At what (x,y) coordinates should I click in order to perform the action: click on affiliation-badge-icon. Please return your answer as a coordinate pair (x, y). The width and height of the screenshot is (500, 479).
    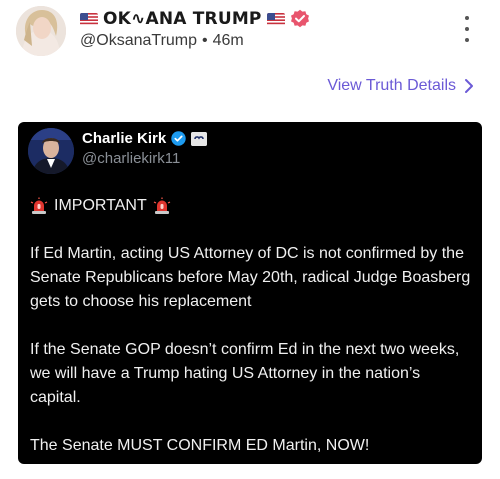
    Looking at the image, I should click on (199, 138).